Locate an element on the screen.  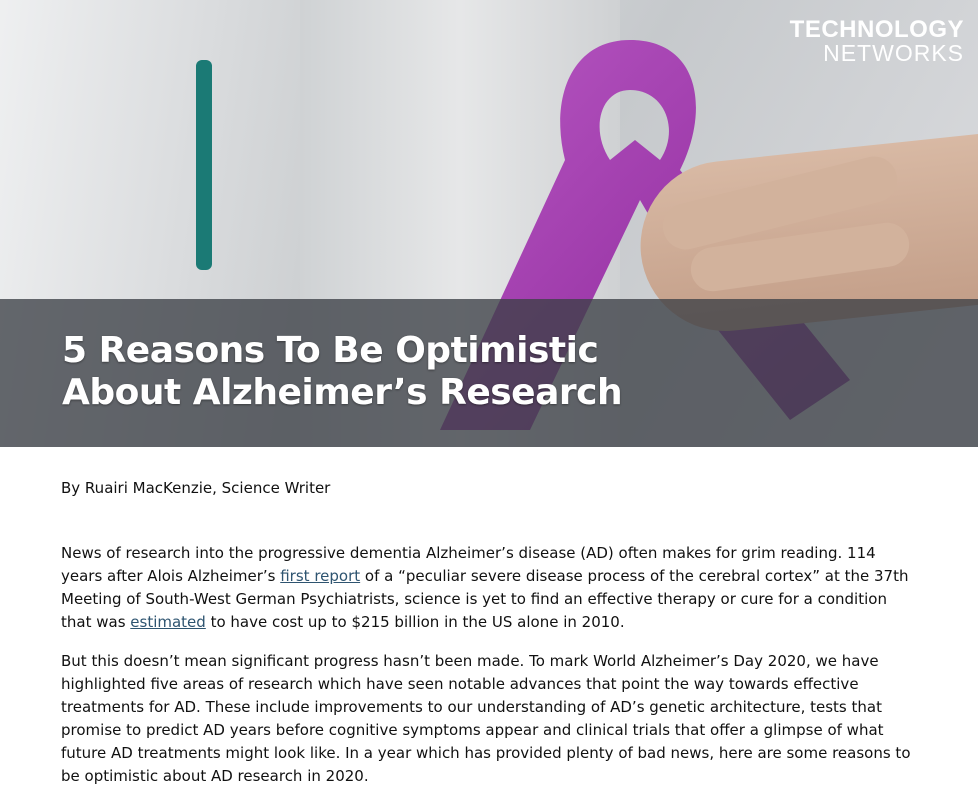
title-line-2: About Alzheimer’s Research is located at coordinates (342, 392).